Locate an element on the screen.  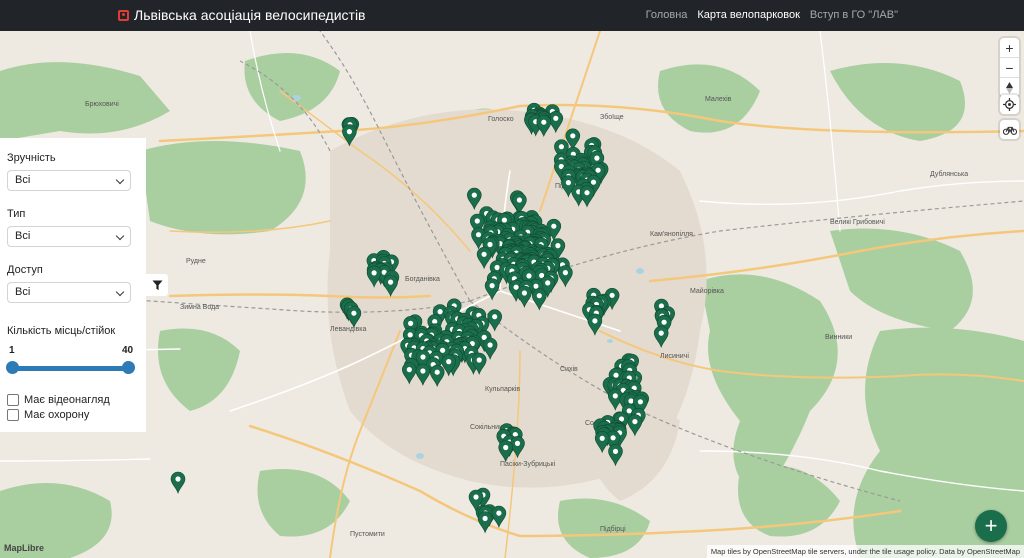
geolocate-icon is located at coordinates (1009, 104).